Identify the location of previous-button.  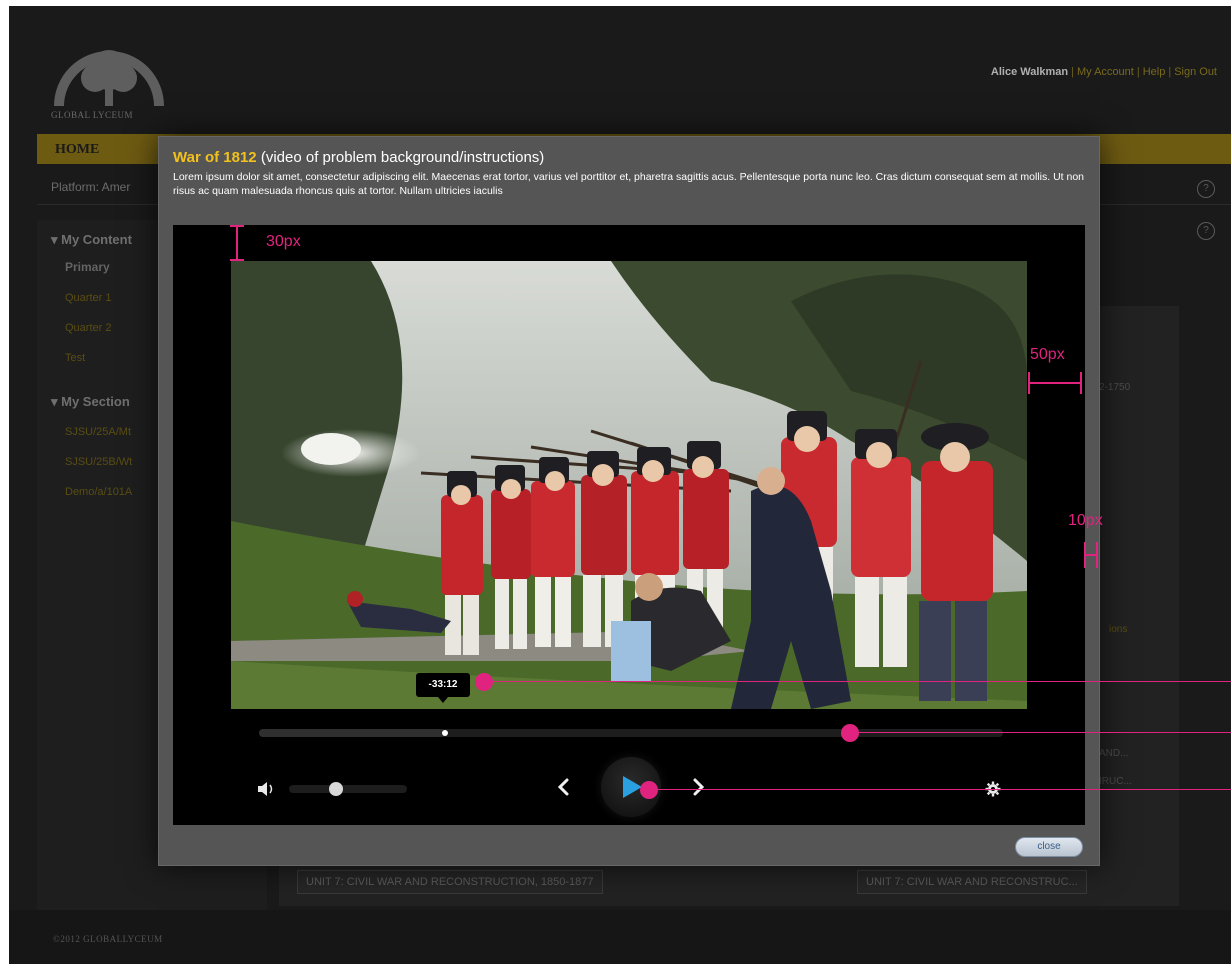
(563, 787).